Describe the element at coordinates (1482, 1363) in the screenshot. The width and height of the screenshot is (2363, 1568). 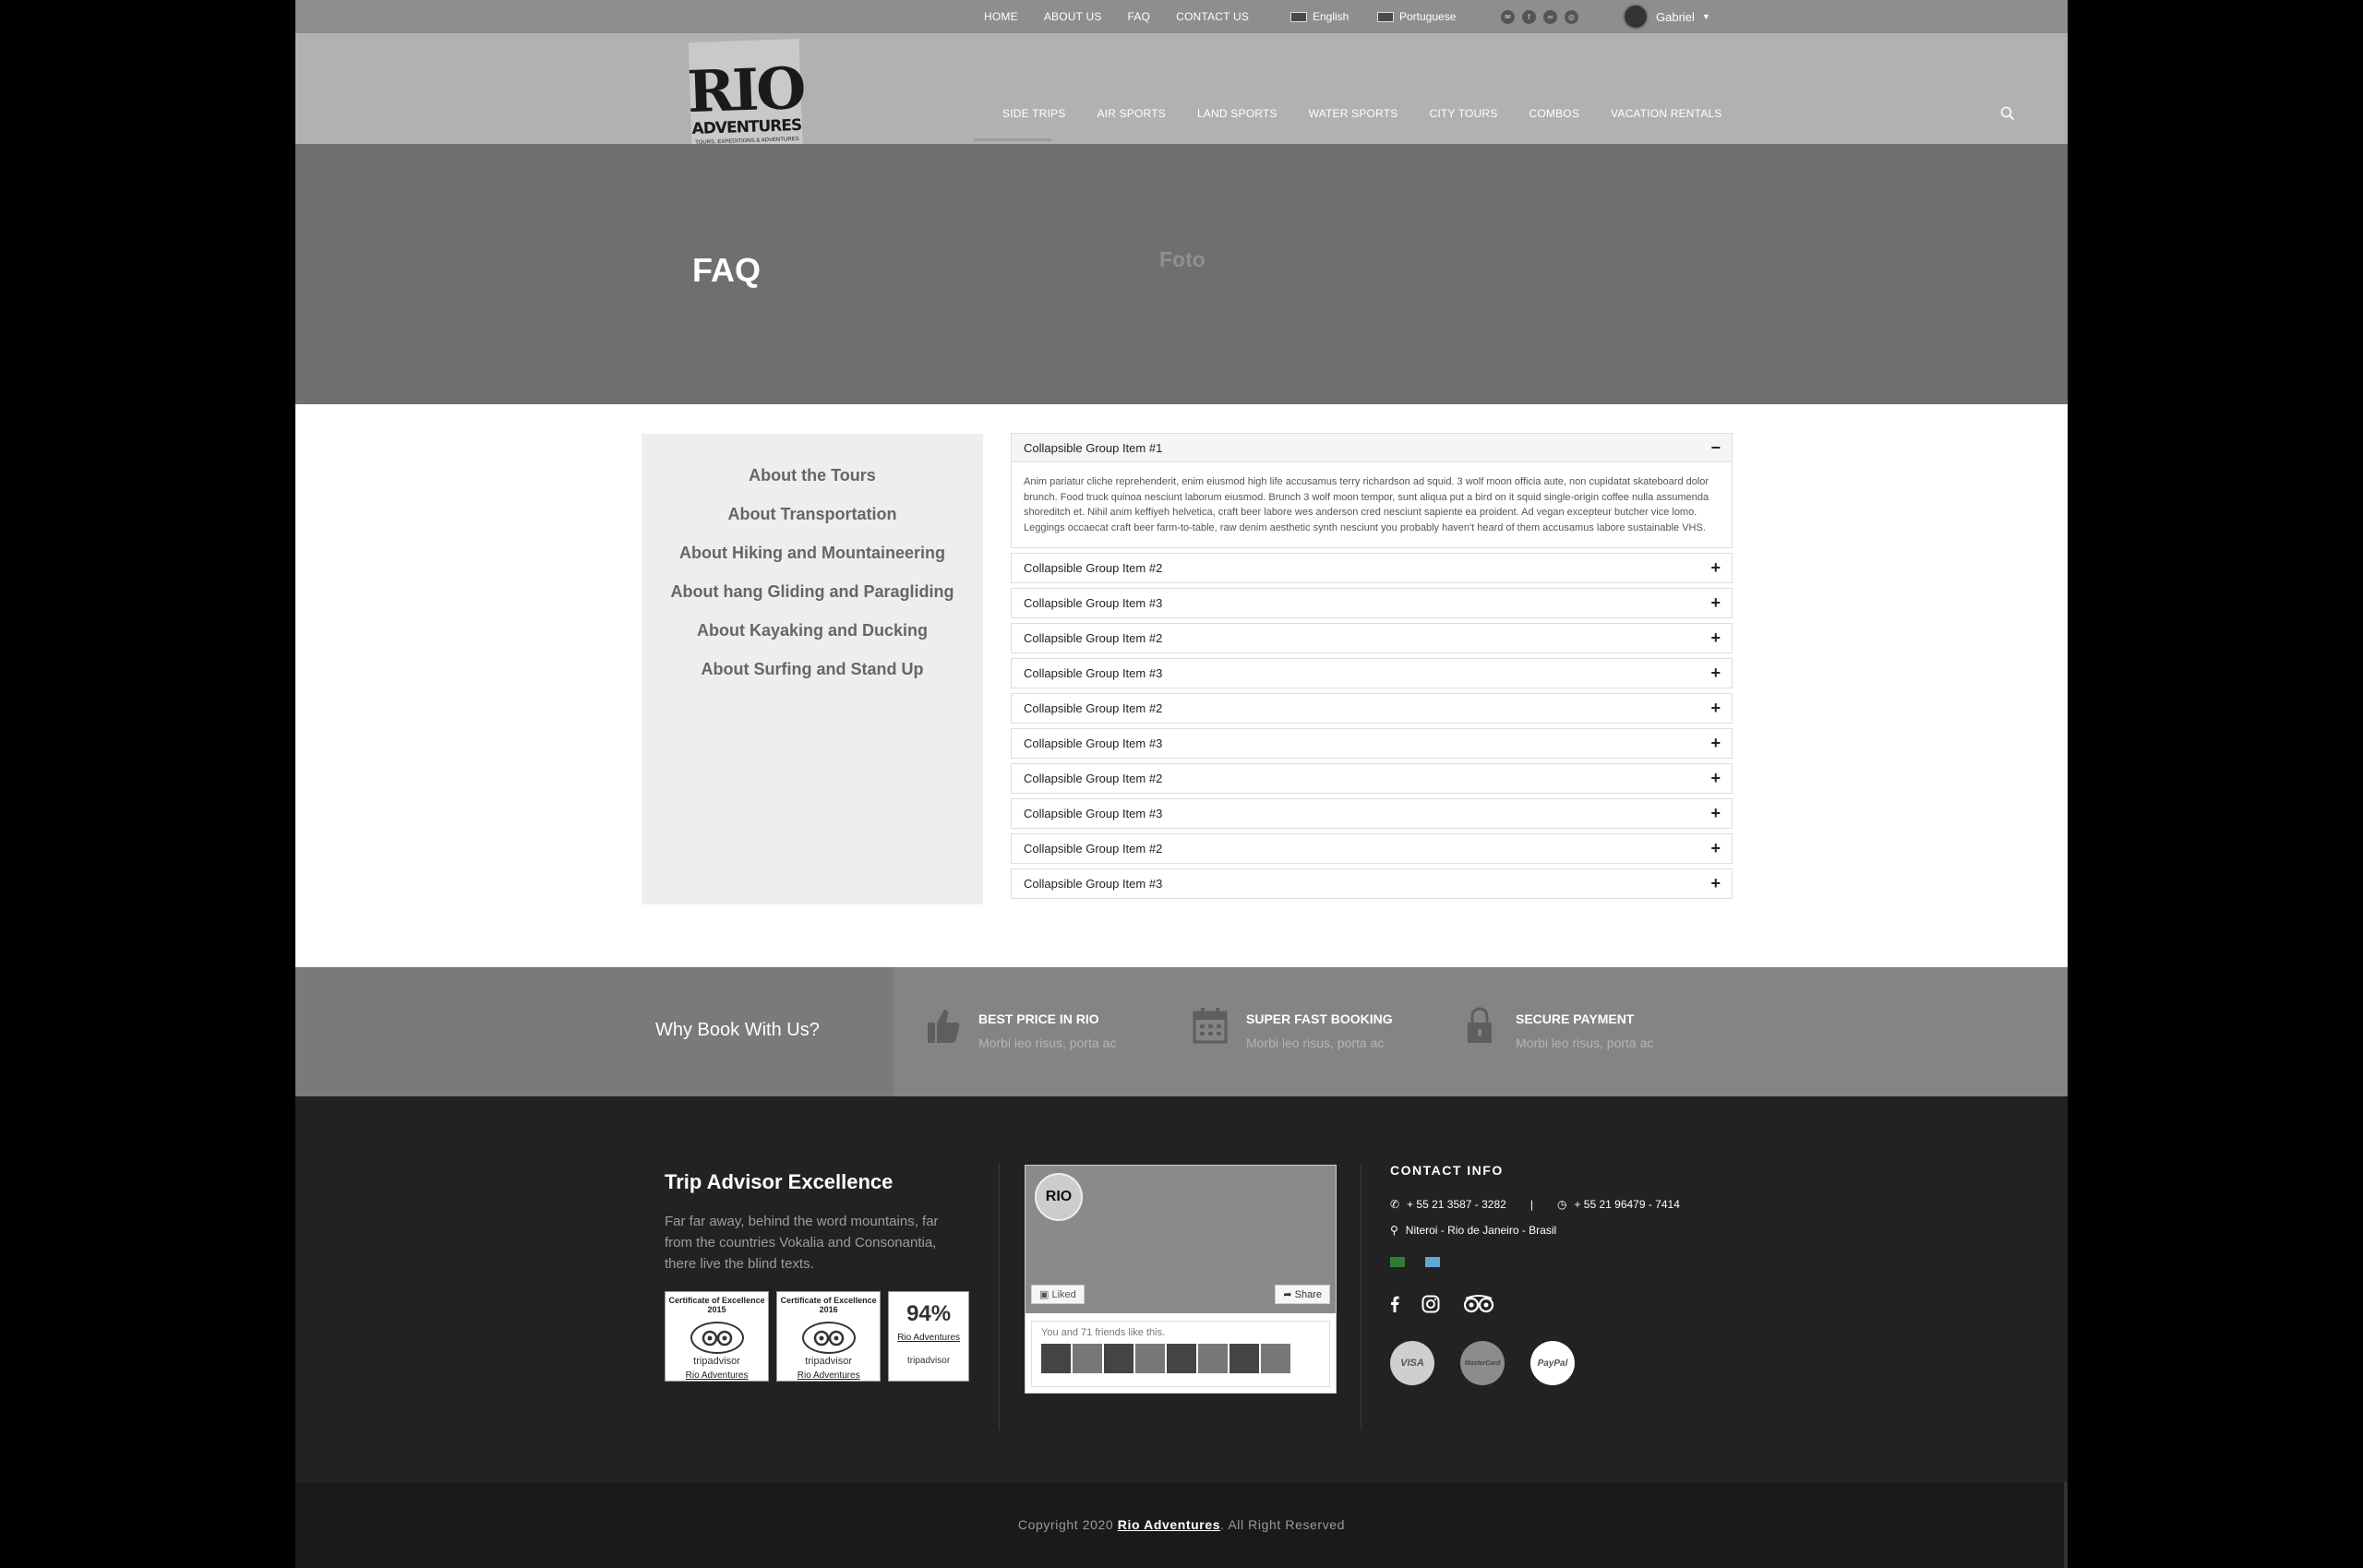
I see `mastercard-icon: MasterCard` at that location.